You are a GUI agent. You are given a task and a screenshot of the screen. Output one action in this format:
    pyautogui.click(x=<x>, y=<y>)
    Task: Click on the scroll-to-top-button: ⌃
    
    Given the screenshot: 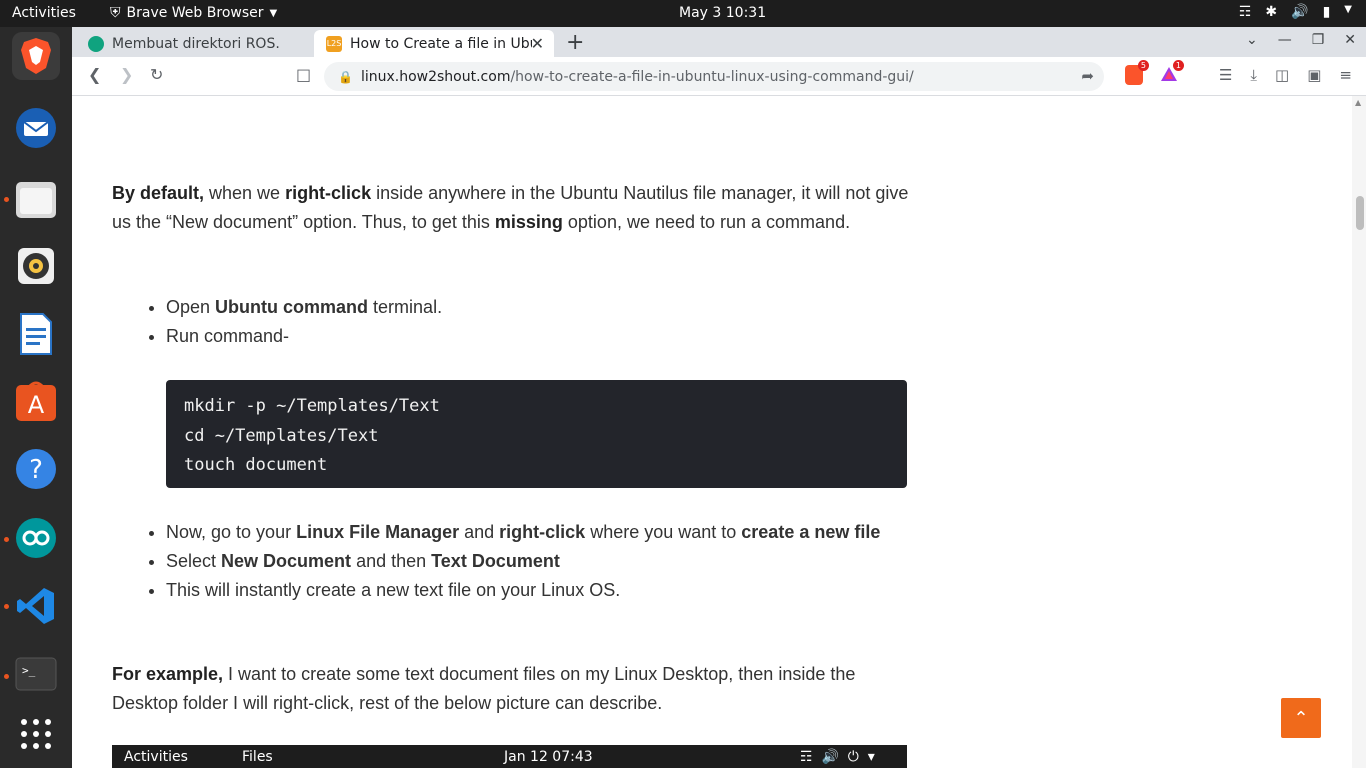 What is the action you would take?
    pyautogui.click(x=1301, y=718)
    